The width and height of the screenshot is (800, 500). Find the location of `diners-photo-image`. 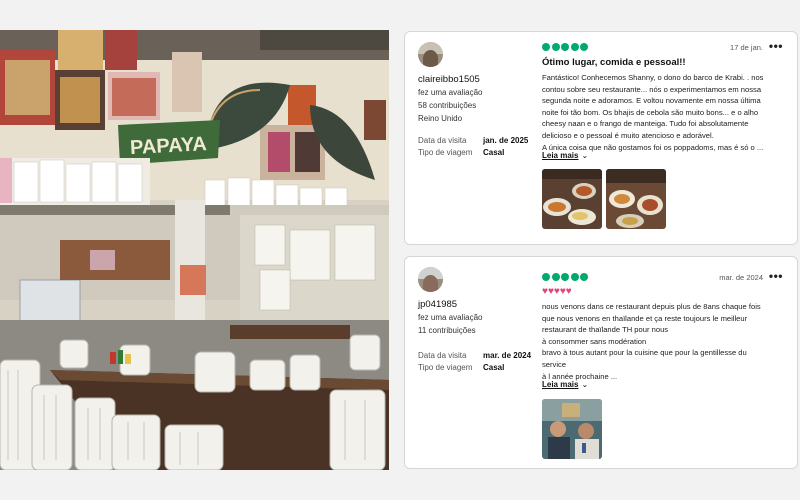

diners-photo-image is located at coordinates (572, 429).